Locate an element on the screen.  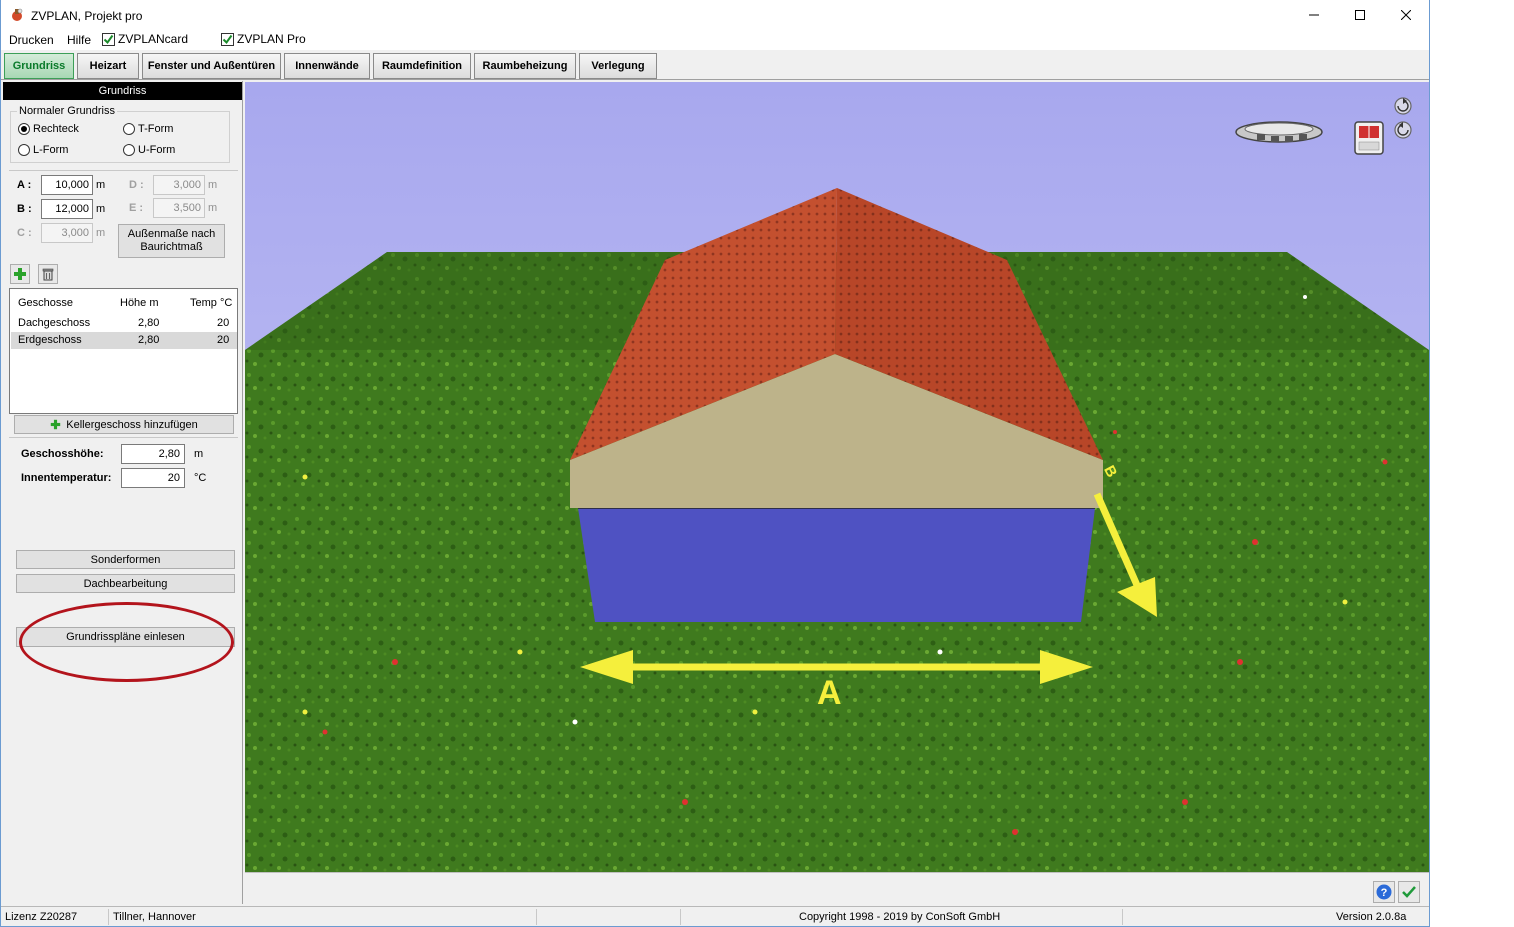
floor-name: Erdgeschoss is located at coordinates (50, 340).